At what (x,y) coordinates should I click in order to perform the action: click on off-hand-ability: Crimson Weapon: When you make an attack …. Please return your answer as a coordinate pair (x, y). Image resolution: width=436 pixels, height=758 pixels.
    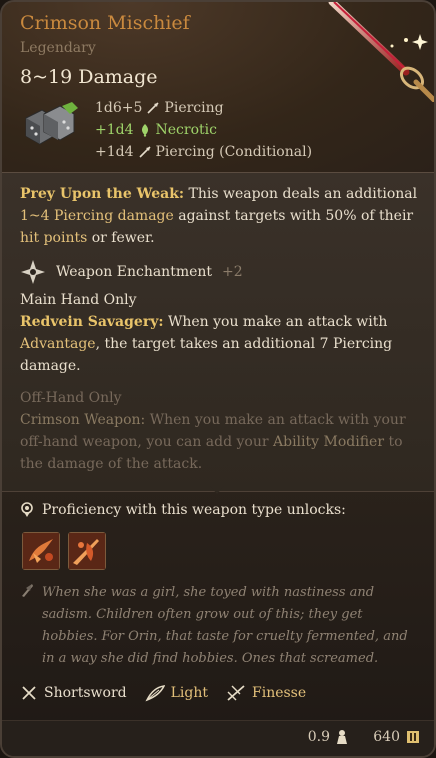
    Looking at the image, I should click on (220, 442).